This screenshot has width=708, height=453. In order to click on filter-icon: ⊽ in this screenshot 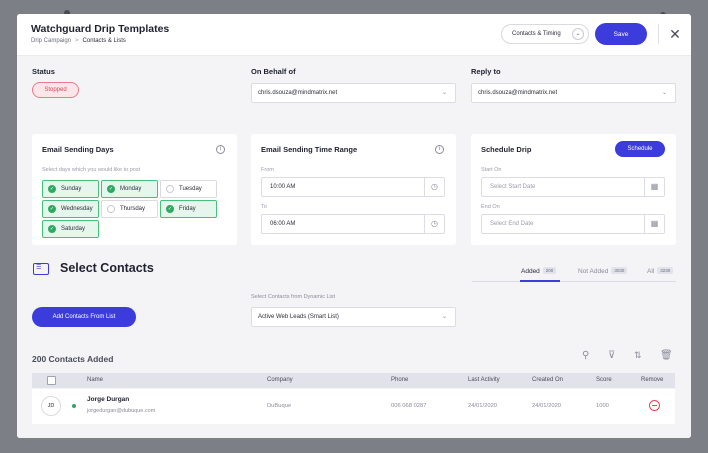, I will do `click(611, 355)`.